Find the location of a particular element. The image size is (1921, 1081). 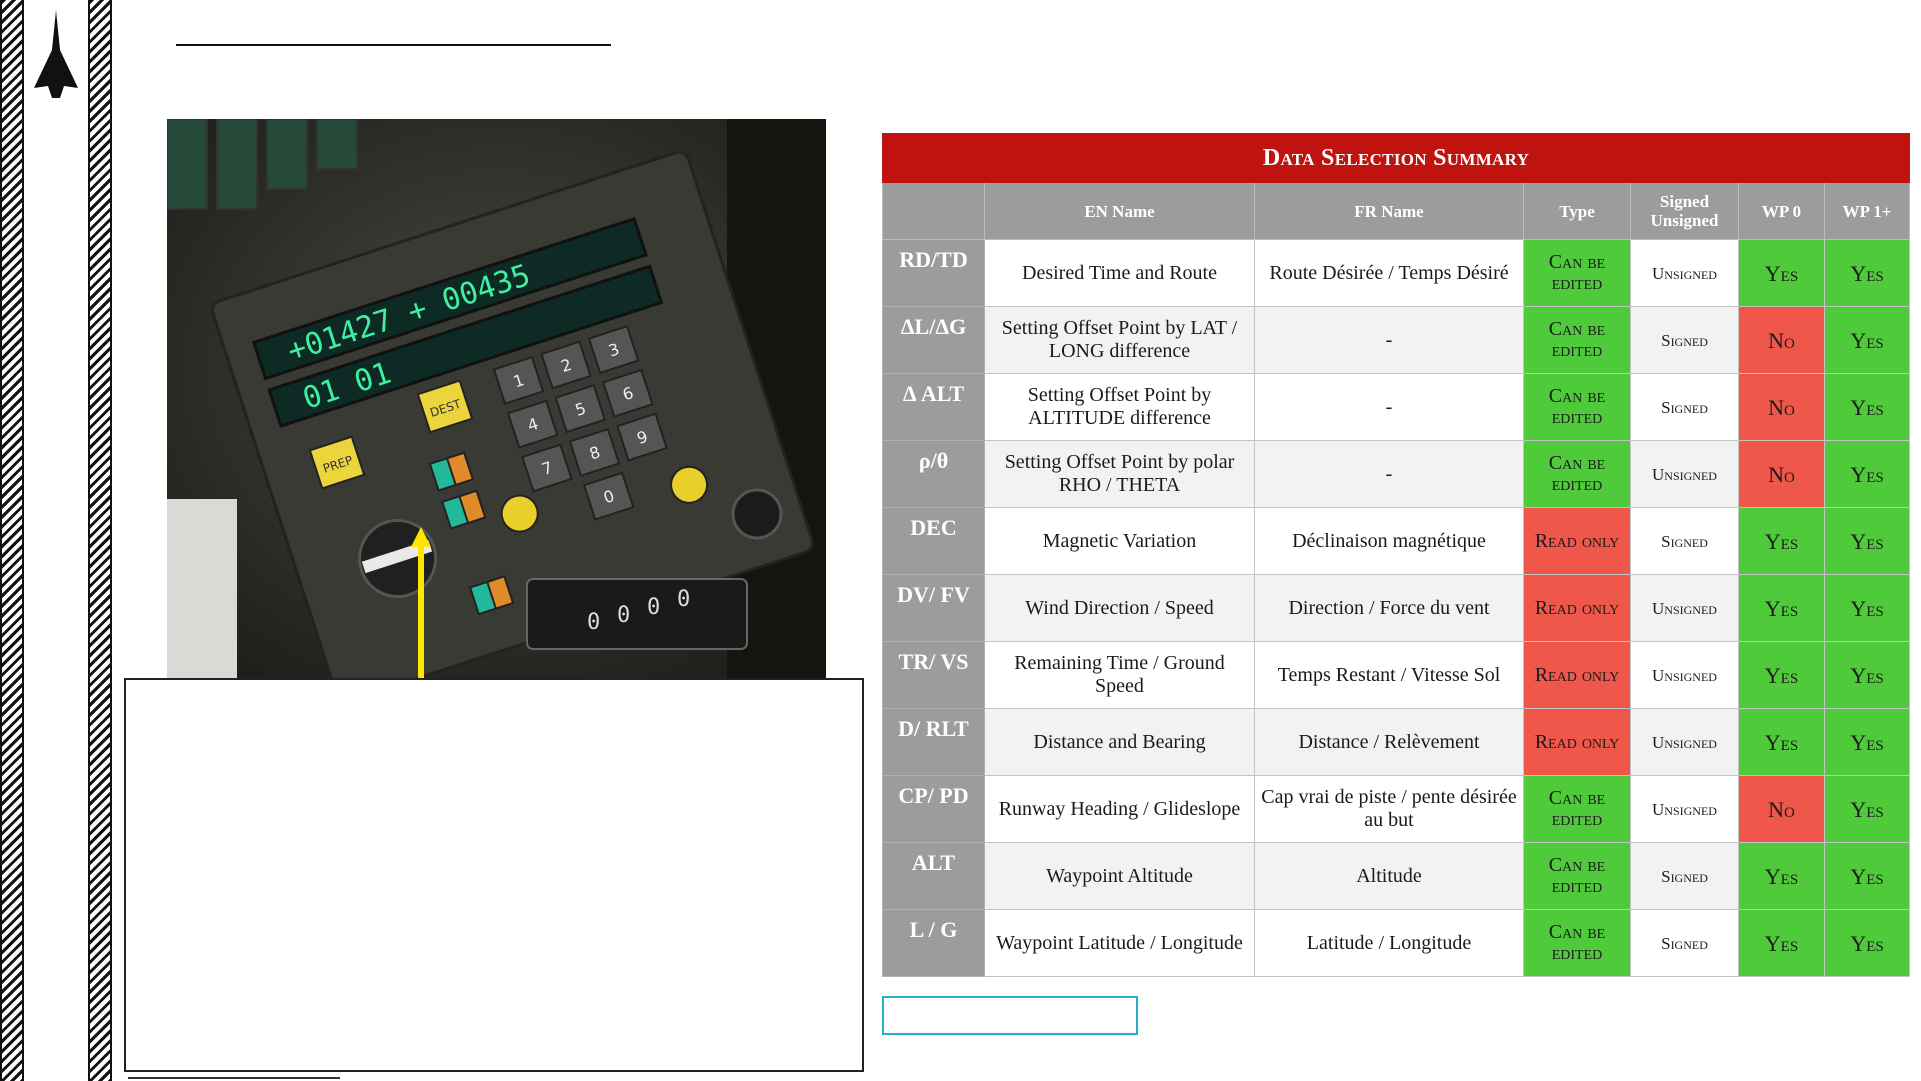

row-fr-name: Temps Restant / Vitesse Sol is located at coordinates (1389, 675).